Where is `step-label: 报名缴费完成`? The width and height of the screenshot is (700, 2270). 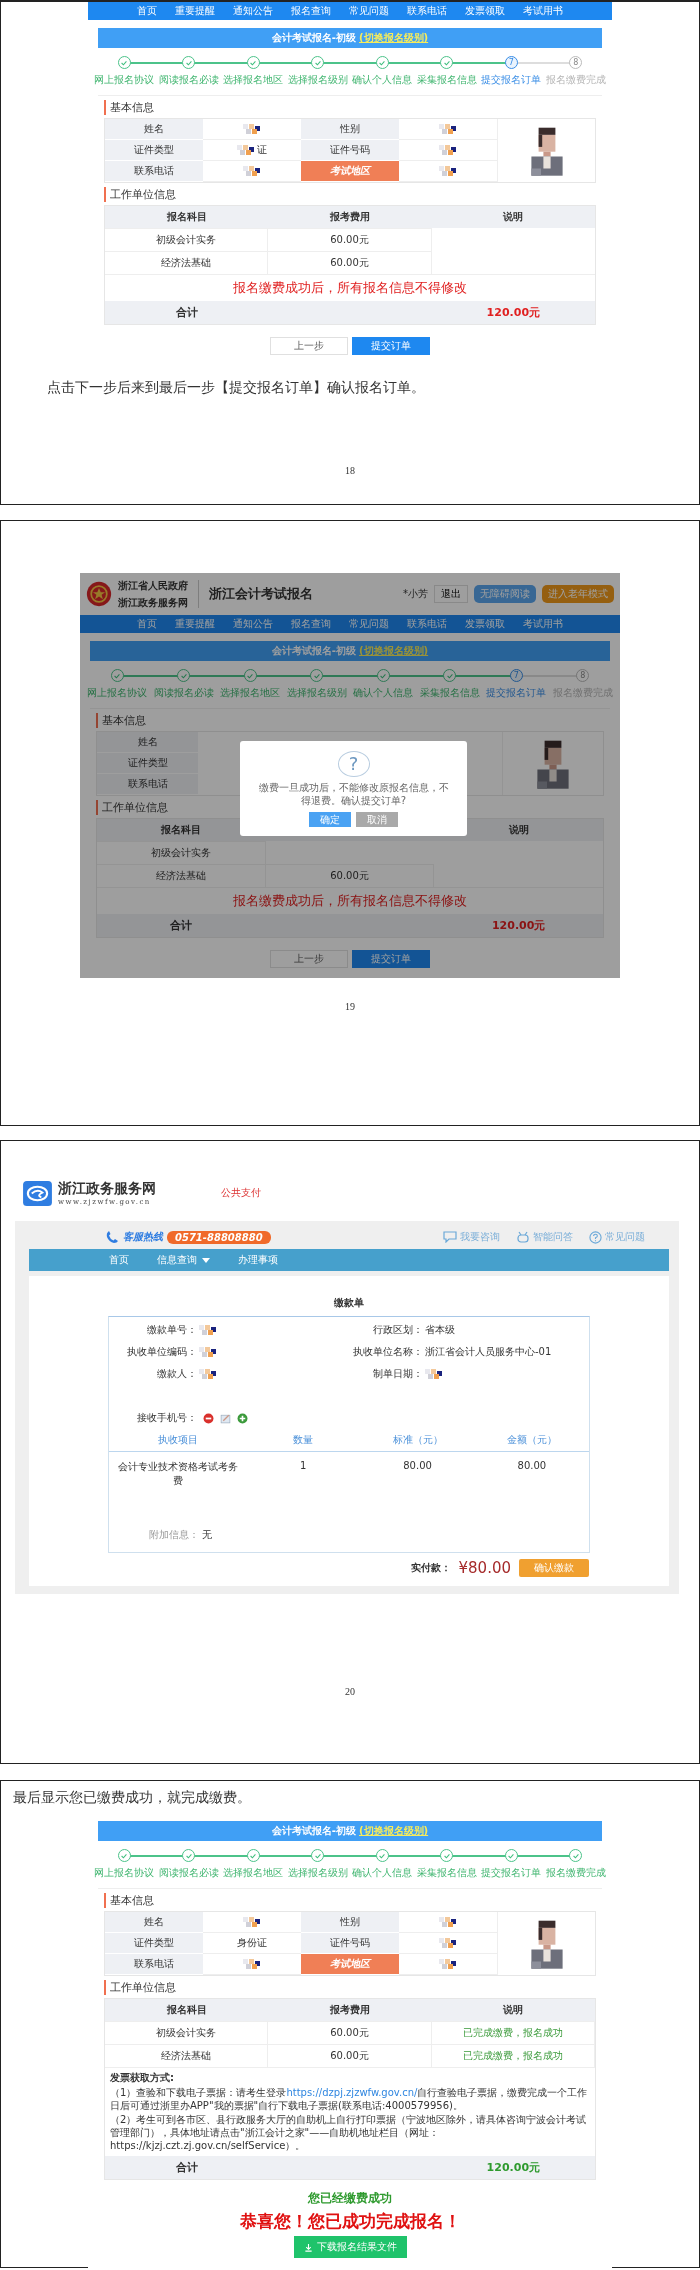
step-label: 报名缴费完成 is located at coordinates (575, 1873).